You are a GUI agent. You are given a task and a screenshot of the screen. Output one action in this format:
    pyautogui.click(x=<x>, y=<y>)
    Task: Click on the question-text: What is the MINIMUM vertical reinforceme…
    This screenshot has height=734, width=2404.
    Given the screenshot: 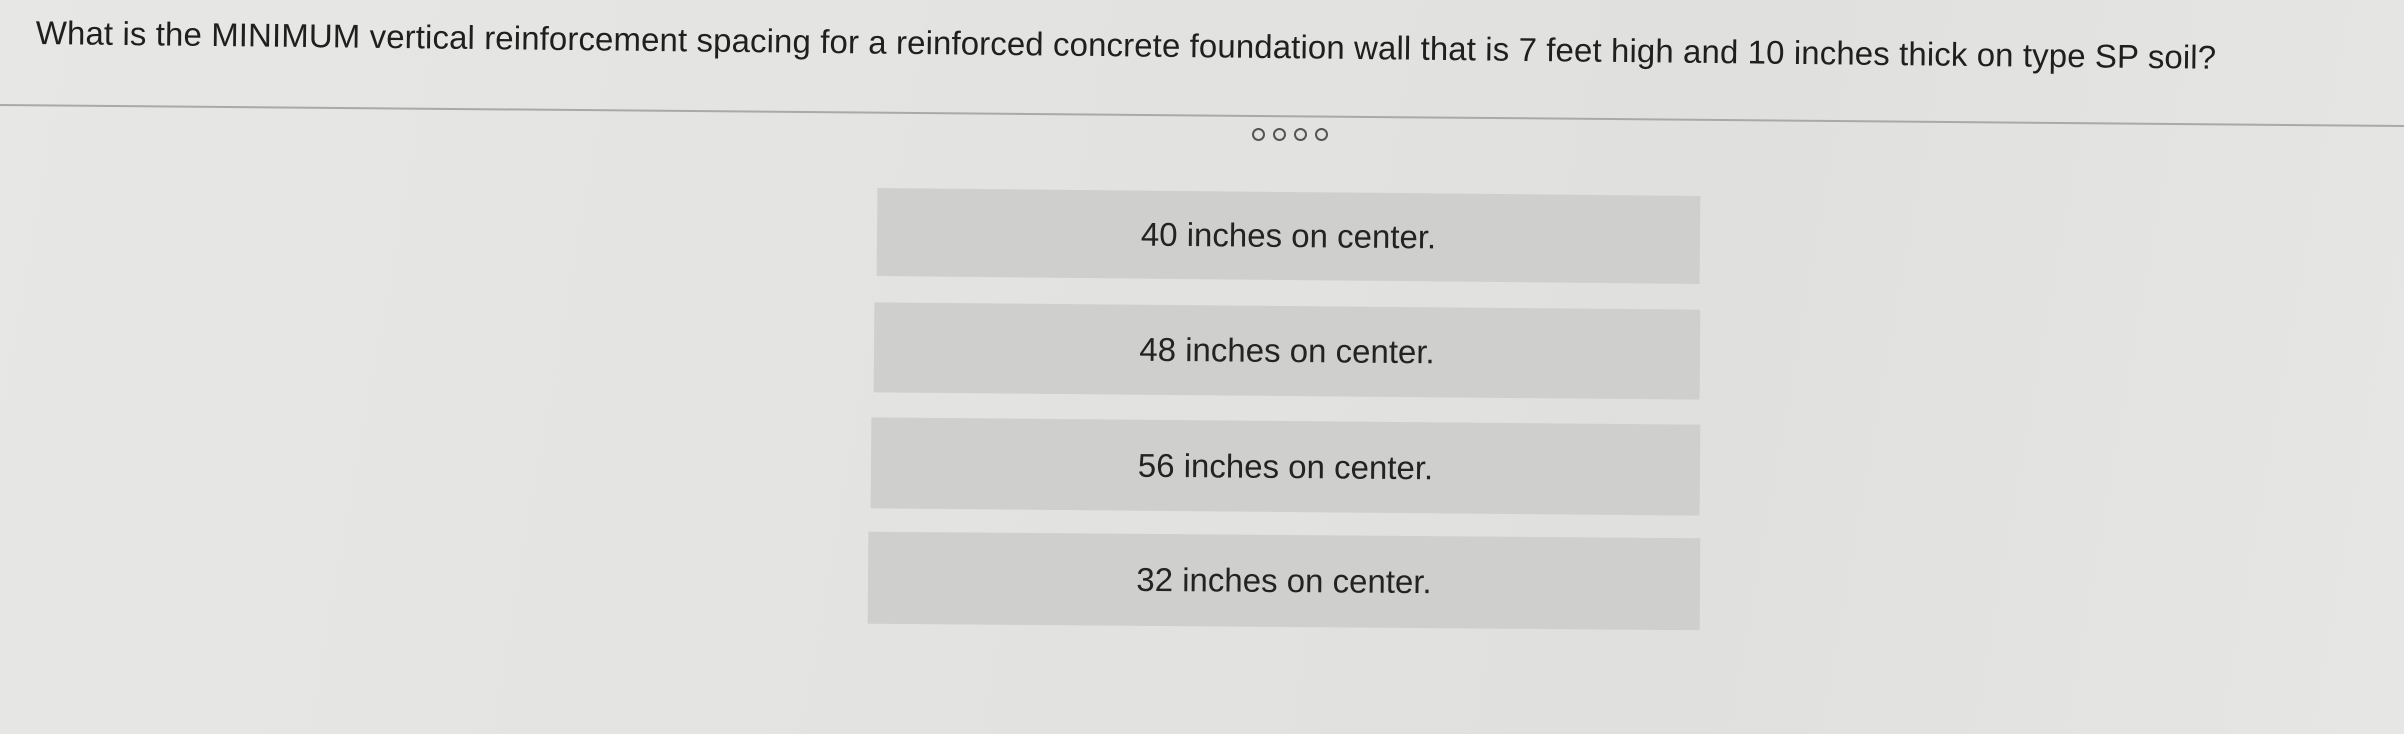 What is the action you would take?
    pyautogui.click(x=1126, y=45)
    